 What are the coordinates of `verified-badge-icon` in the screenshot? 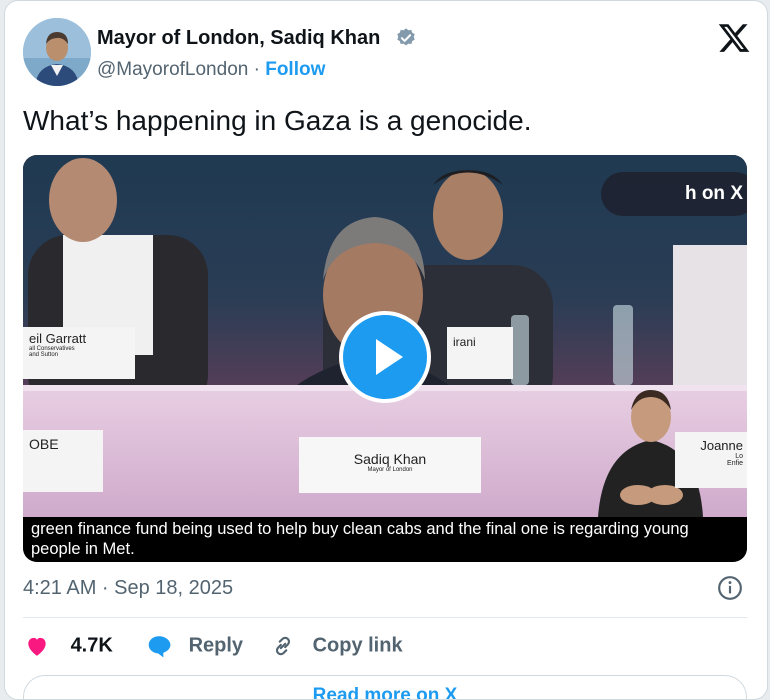 It's located at (406, 37).